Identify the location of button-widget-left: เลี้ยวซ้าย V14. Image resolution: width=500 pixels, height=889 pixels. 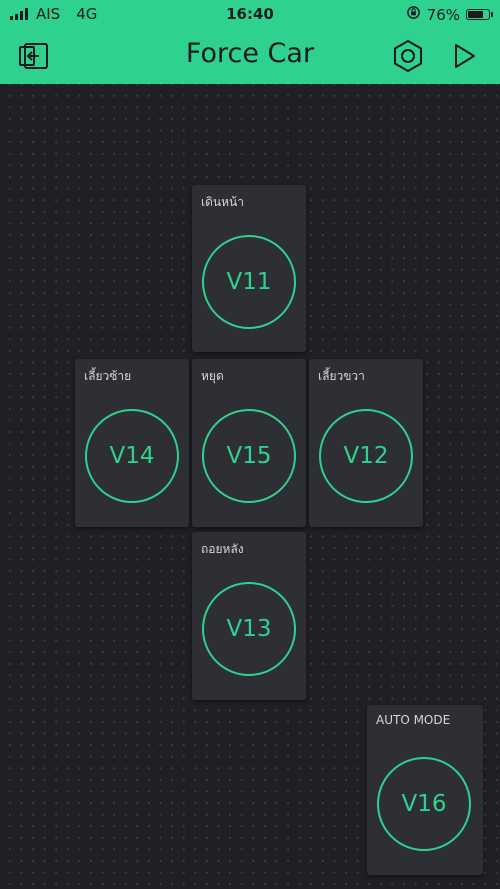
(132, 443).